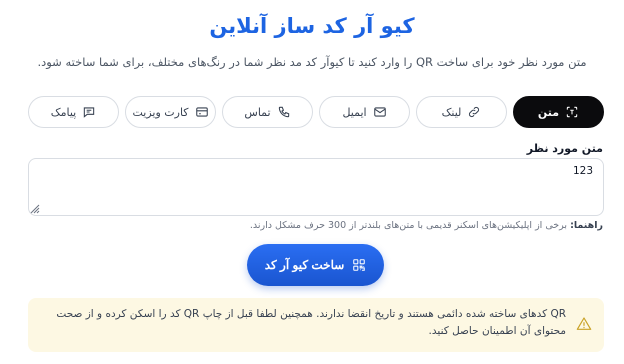  Describe the element at coordinates (312, 26) in the screenshot. I see `page-title: کیو آر کد ساز آنلاین` at that location.